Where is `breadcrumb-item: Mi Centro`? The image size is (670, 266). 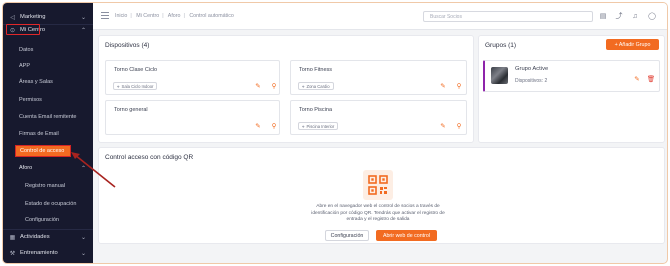
breadcrumb-item: Mi Centro is located at coordinates (147, 16).